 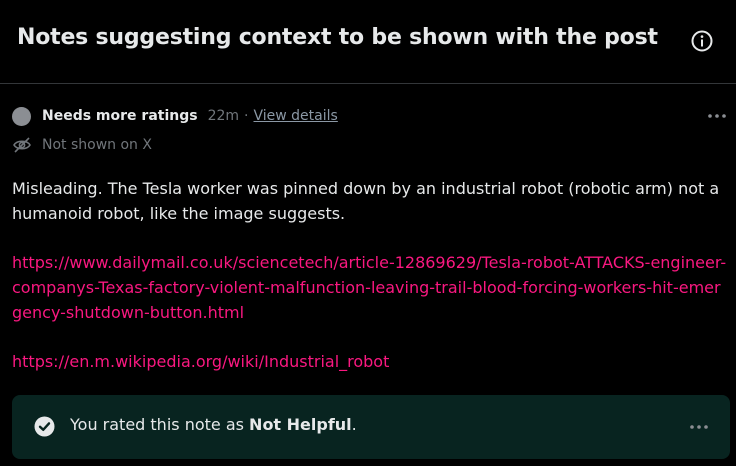 I want to click on note-meta: Needs more ratings 22m · View details, so click(x=175, y=116).